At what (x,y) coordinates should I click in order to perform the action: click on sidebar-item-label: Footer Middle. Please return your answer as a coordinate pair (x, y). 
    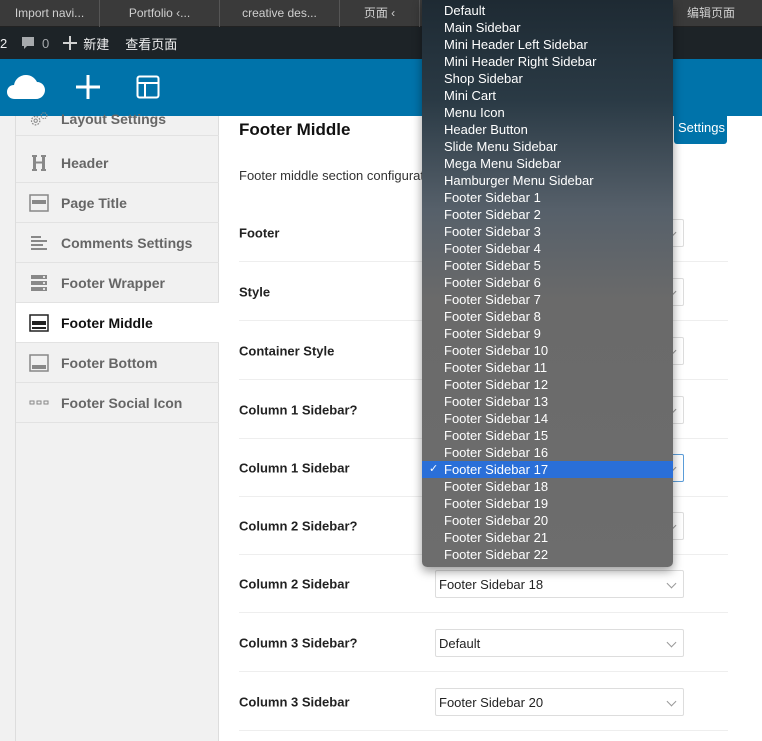
    Looking at the image, I should click on (107, 322).